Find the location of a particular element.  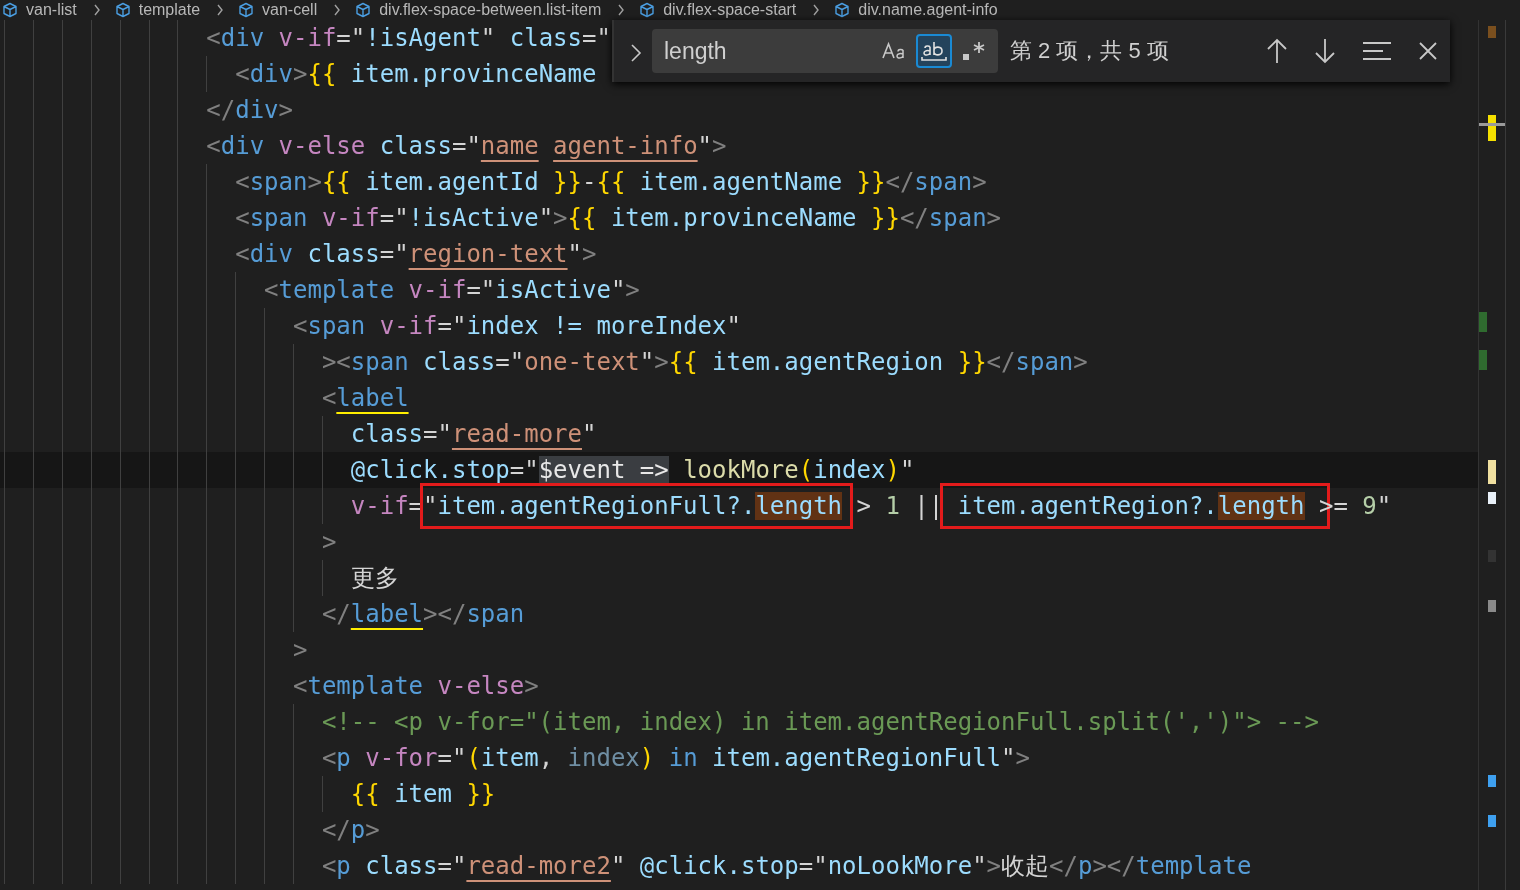

up-arrow-icon is located at coordinates (1277, 51).